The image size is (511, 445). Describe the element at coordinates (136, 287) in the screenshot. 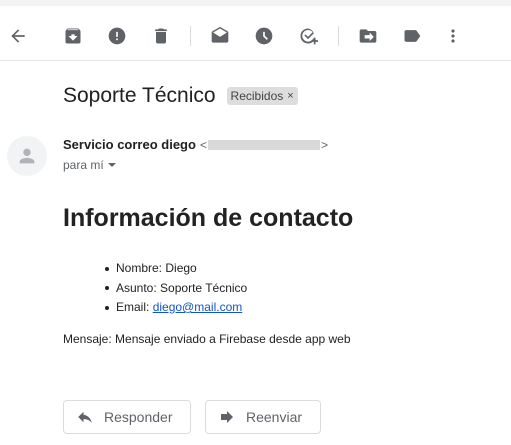

I see `item-label: Asunto:` at that location.